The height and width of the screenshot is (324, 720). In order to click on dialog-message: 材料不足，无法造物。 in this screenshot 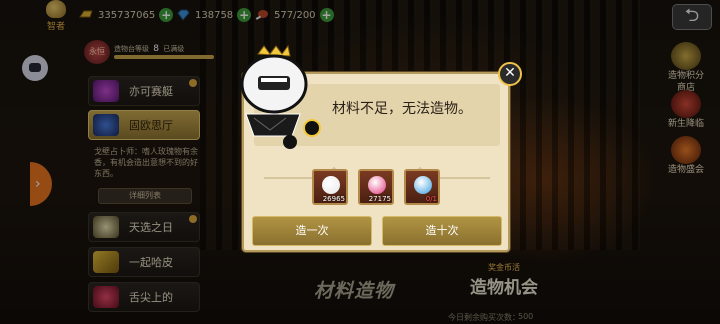, I will do `click(402, 109)`.